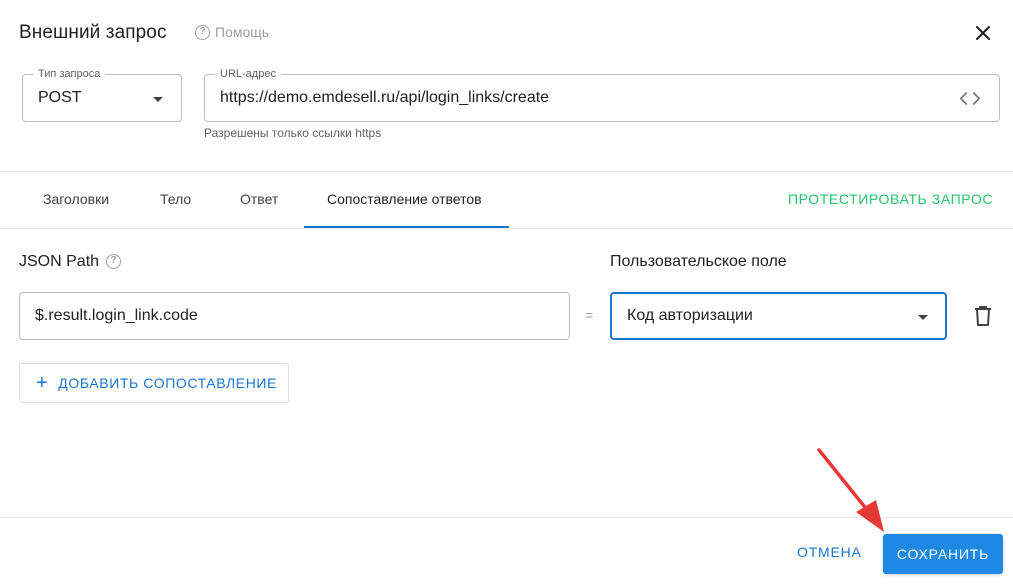  What do you see at coordinates (76, 199) in the screenshot?
I see `tab-headers: Заголовки` at bounding box center [76, 199].